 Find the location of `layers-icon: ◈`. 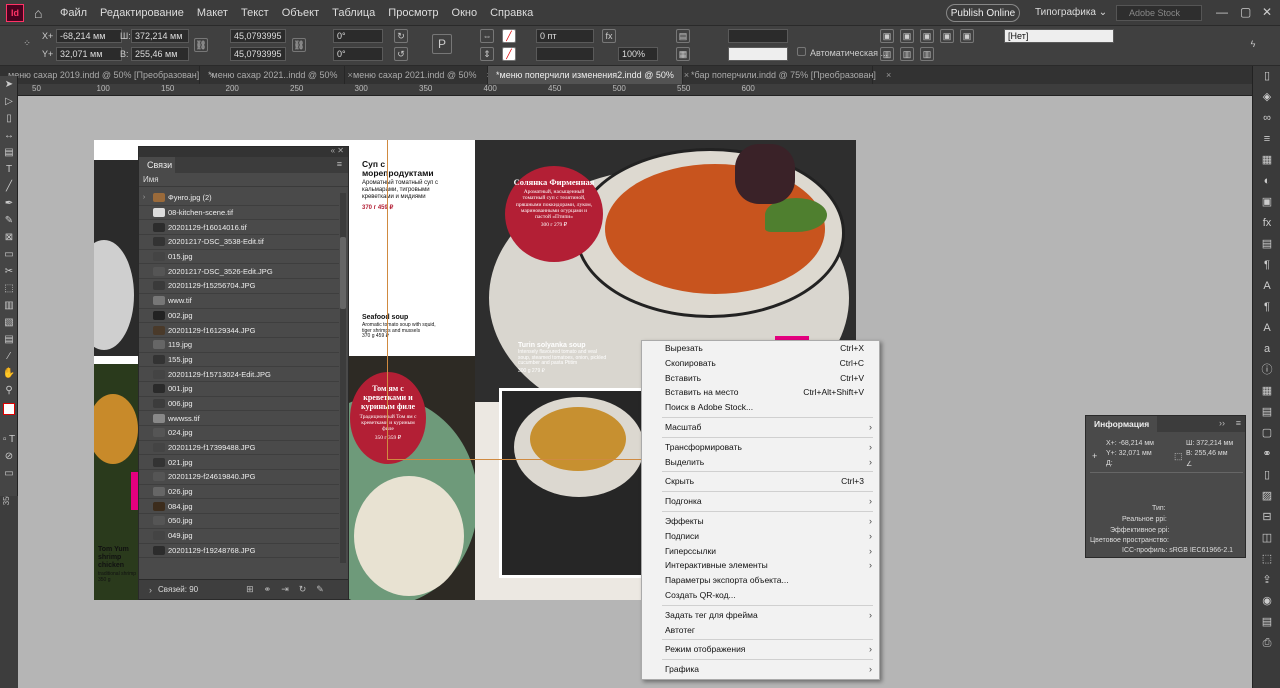

layers-icon: ◈ is located at coordinates (1266, 97).